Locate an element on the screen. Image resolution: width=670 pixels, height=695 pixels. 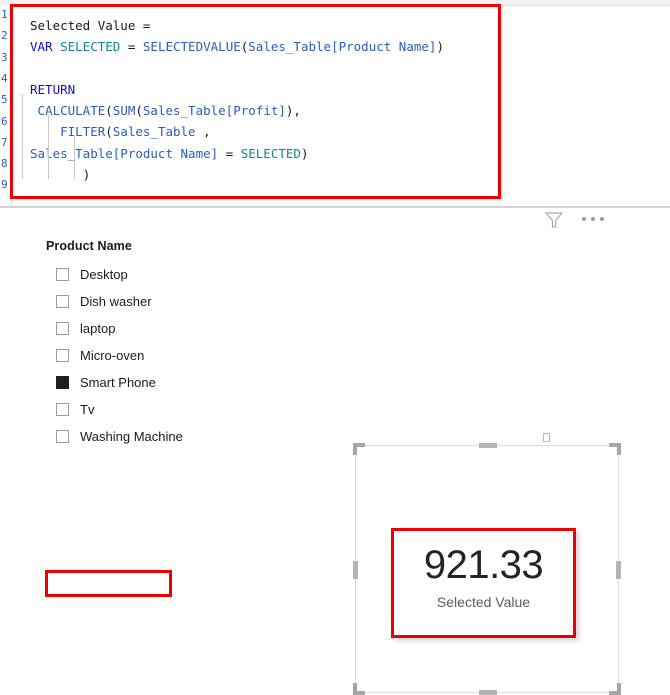
slicer-item-label: Dish washer is located at coordinates (116, 301).